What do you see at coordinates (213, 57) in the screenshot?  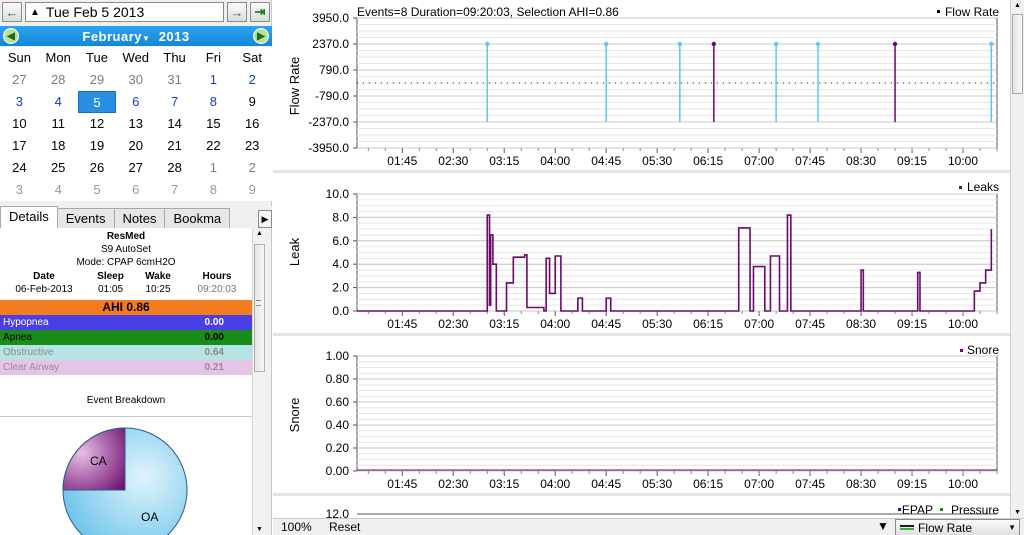 I see `weekday-label: Fri` at bounding box center [213, 57].